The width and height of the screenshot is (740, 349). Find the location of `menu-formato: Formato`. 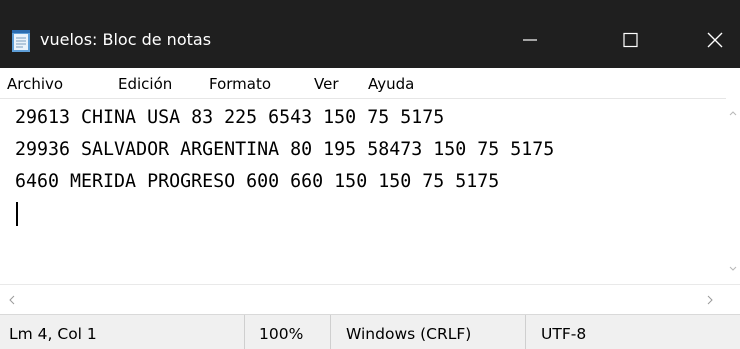

menu-formato: Formato is located at coordinates (240, 84).